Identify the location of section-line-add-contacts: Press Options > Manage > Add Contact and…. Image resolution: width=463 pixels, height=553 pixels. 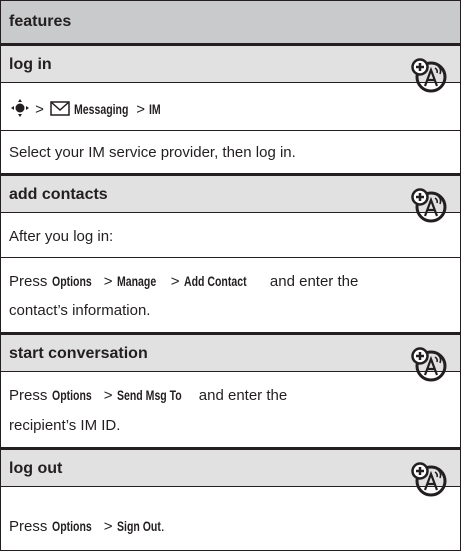
(184, 281).